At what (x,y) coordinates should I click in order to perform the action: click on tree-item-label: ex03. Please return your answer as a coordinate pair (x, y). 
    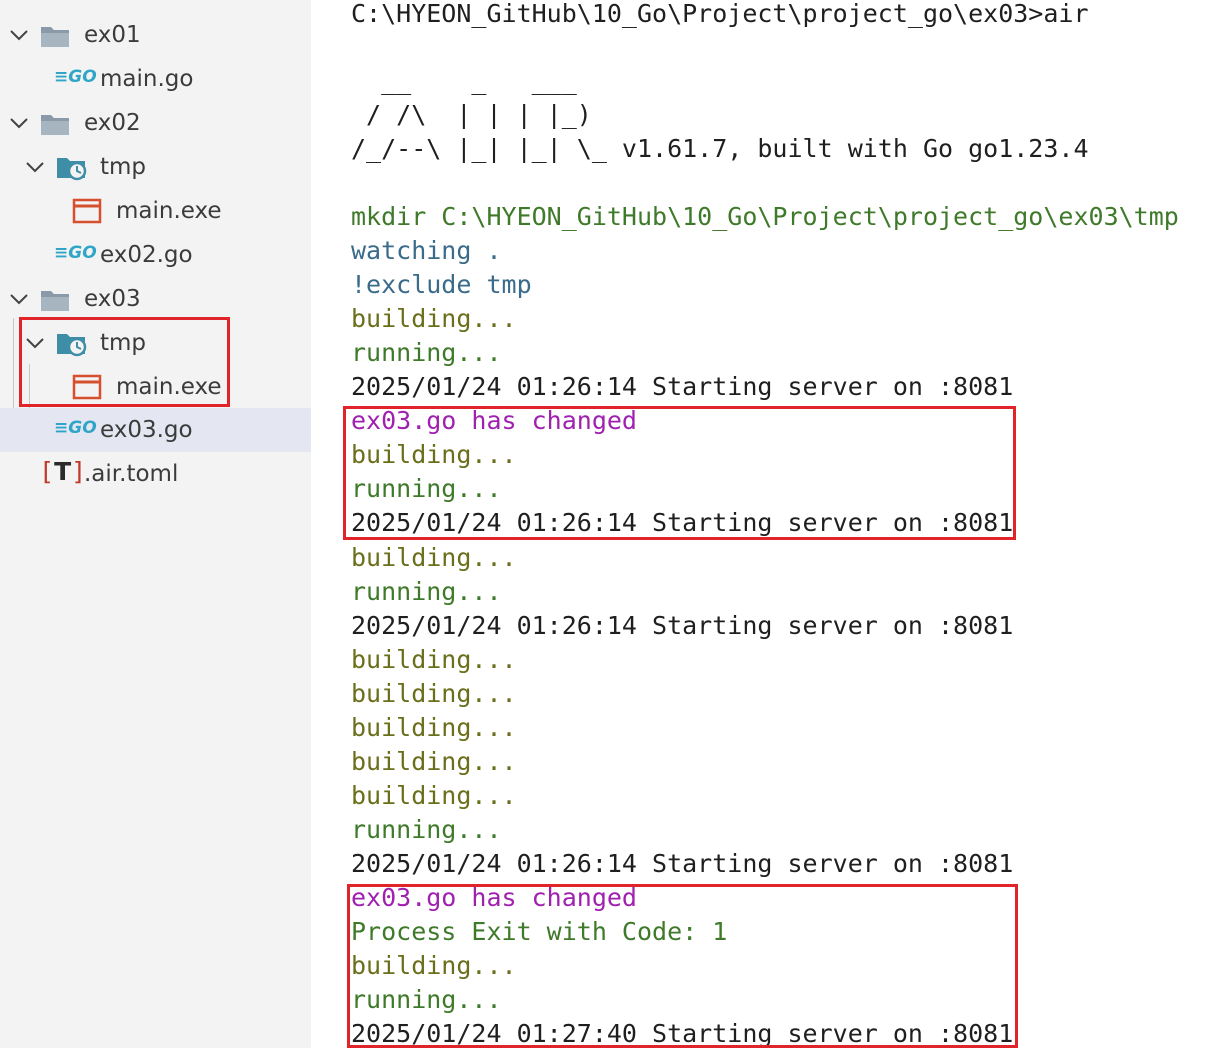
    Looking at the image, I should click on (112, 299).